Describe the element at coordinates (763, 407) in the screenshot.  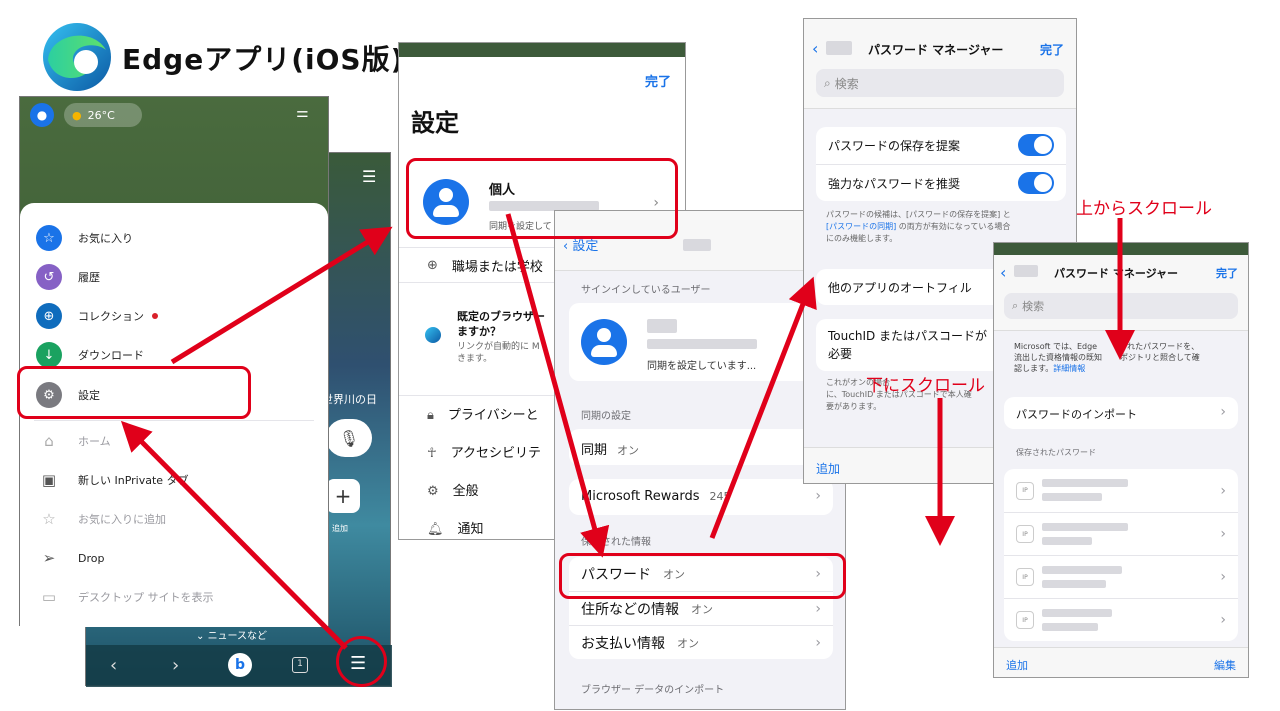
I see `arrow-passwords-to-manager` at that location.